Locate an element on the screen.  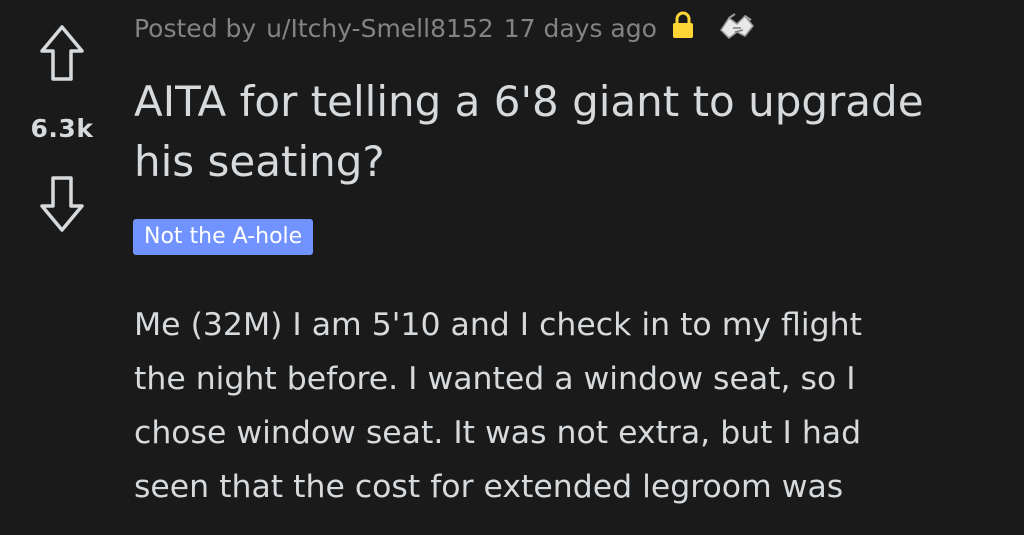
lock-icon is located at coordinates (683, 28).